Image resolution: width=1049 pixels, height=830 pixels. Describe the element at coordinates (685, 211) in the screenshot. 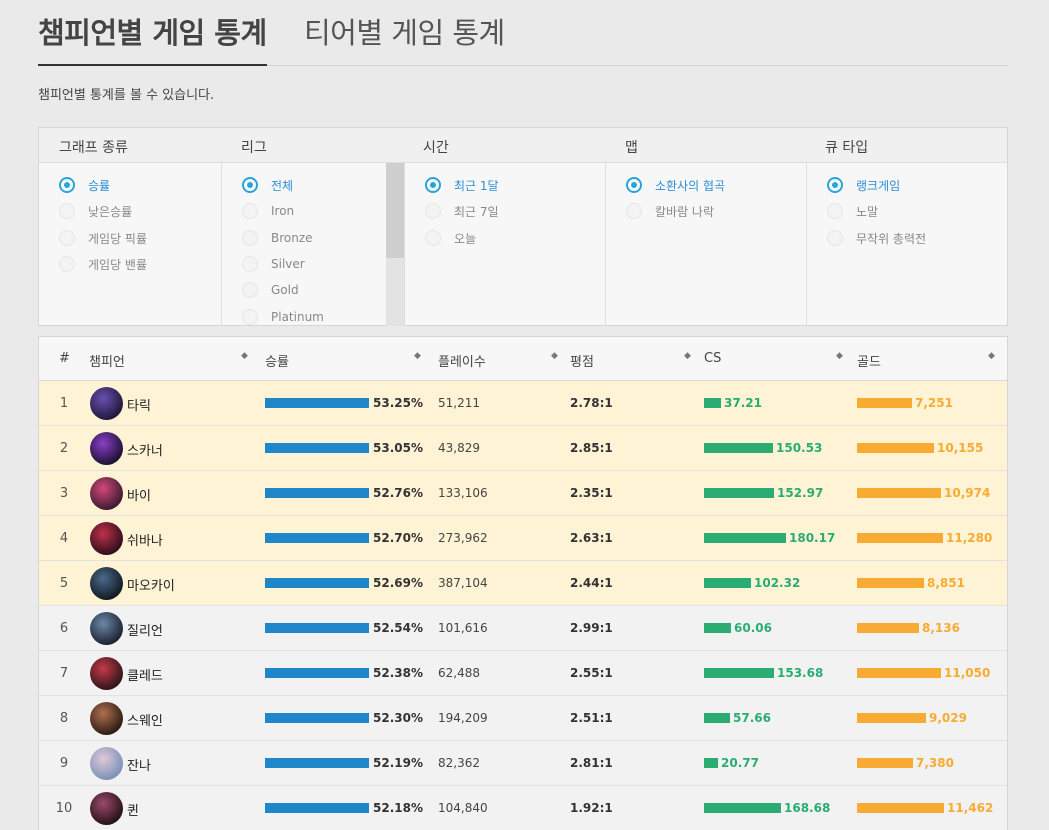

I see `option-label: 칼바람 나락` at that location.